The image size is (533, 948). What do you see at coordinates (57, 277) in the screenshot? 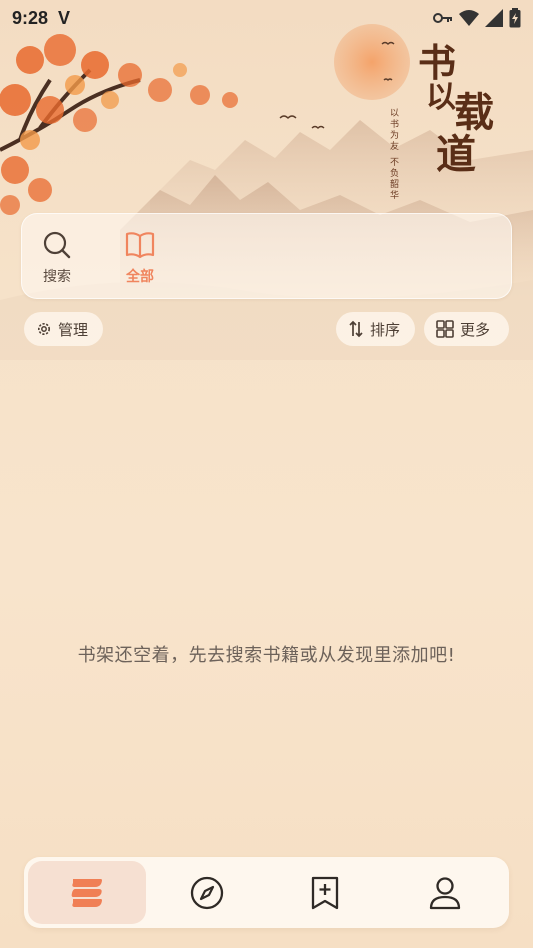
I see `tab-search-label: 搜索` at bounding box center [57, 277].